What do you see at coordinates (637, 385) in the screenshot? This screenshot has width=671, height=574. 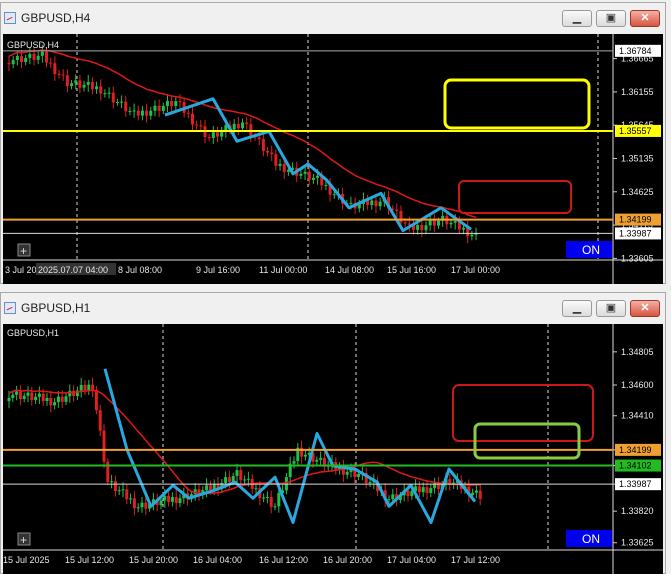 I see `price-scale-label: 1.34600` at bounding box center [637, 385].